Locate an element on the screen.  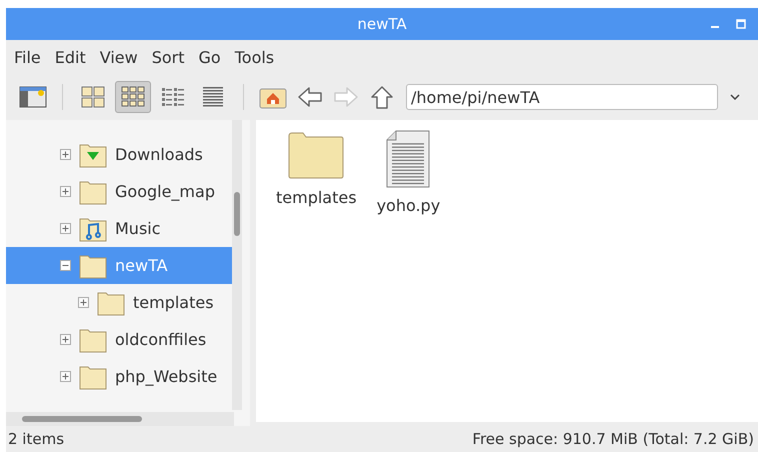
tree-item: Music is located at coordinates (120, 228).